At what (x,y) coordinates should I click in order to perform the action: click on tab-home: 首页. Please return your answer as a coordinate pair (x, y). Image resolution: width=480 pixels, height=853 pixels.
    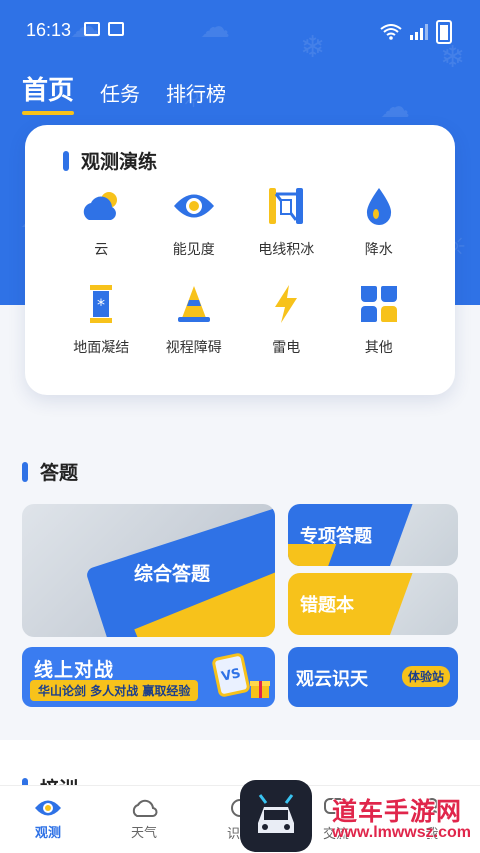
    Looking at the image, I should click on (48, 92).